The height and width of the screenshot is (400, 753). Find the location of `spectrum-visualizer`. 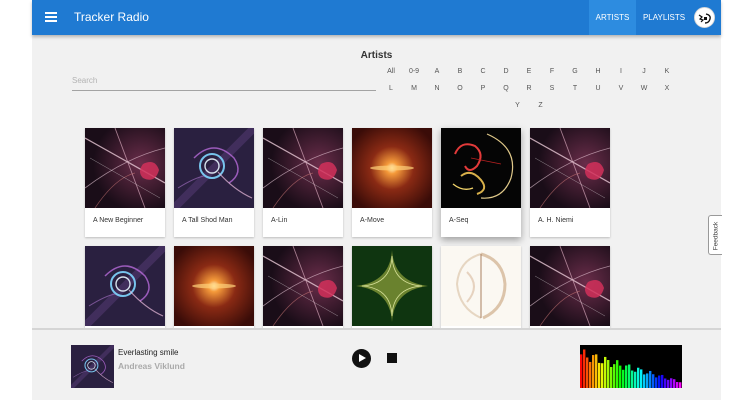

spectrum-visualizer is located at coordinates (631, 366).